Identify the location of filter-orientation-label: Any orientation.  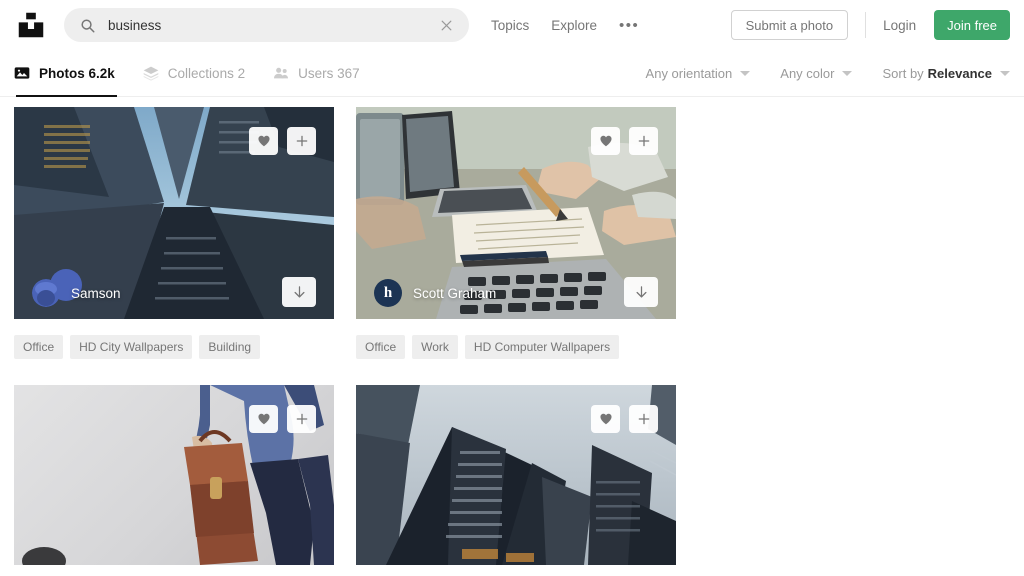
(689, 73).